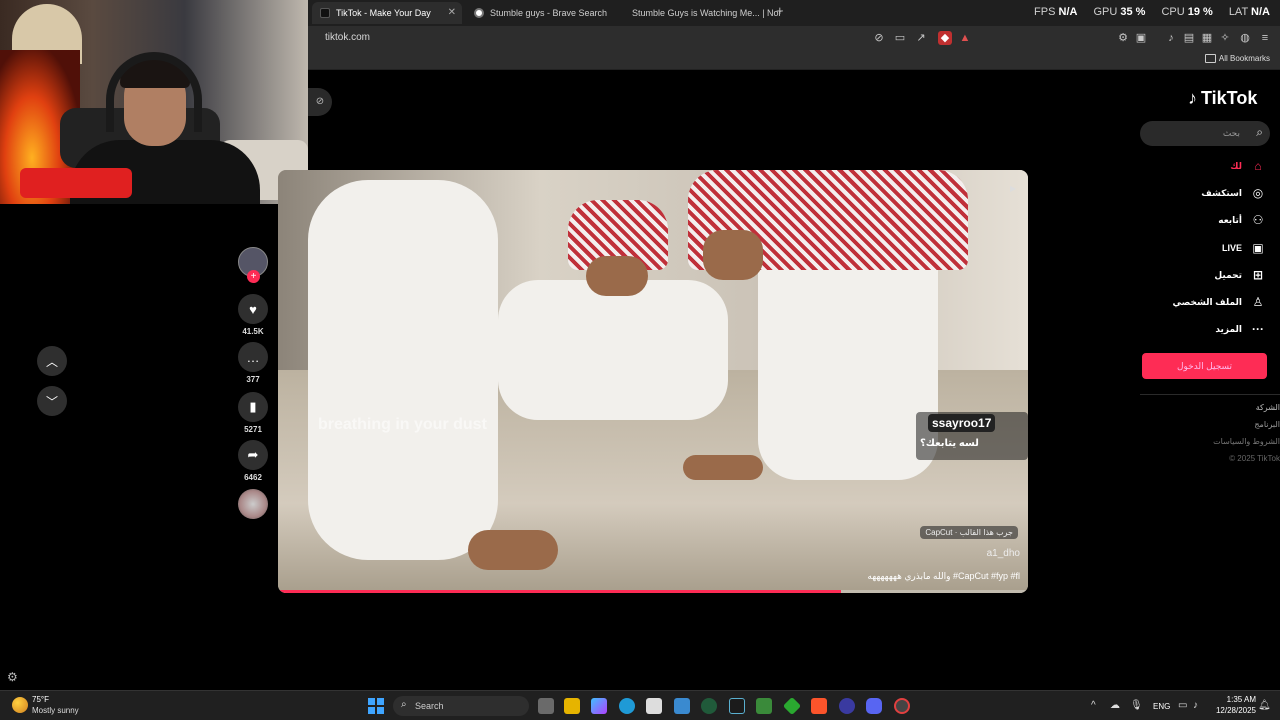  What do you see at coordinates (1203, 302) in the screenshot?
I see `nav-profile: الملف الشخصي ♙` at bounding box center [1203, 302].